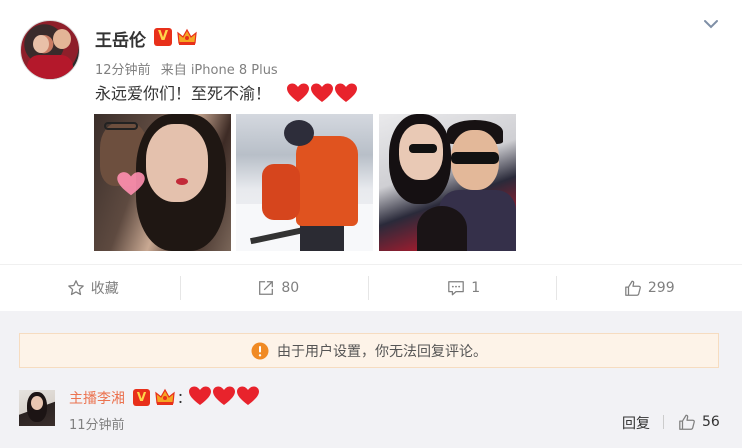  What do you see at coordinates (266, 288) in the screenshot?
I see `share-icon` at bounding box center [266, 288].